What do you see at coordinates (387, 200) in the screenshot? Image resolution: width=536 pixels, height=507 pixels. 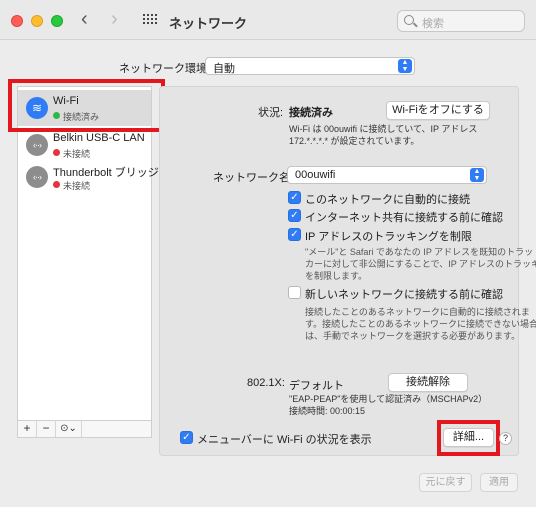 I see `auto-join-label: このネットワークに自動的に接続` at bounding box center [387, 200].